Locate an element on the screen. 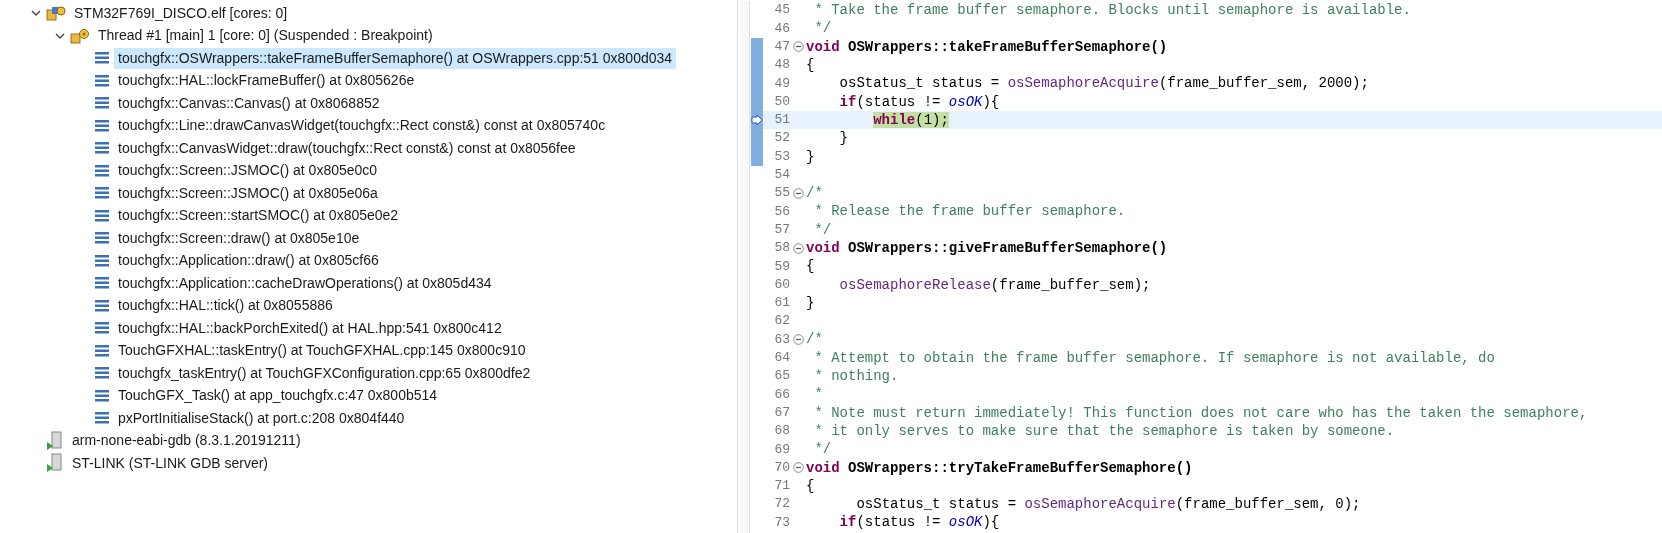  tree-item: TouchGFXHAL::taskEntry() at TouchGFXHAL.cpp:145 0x800c910 is located at coordinates (322, 351).